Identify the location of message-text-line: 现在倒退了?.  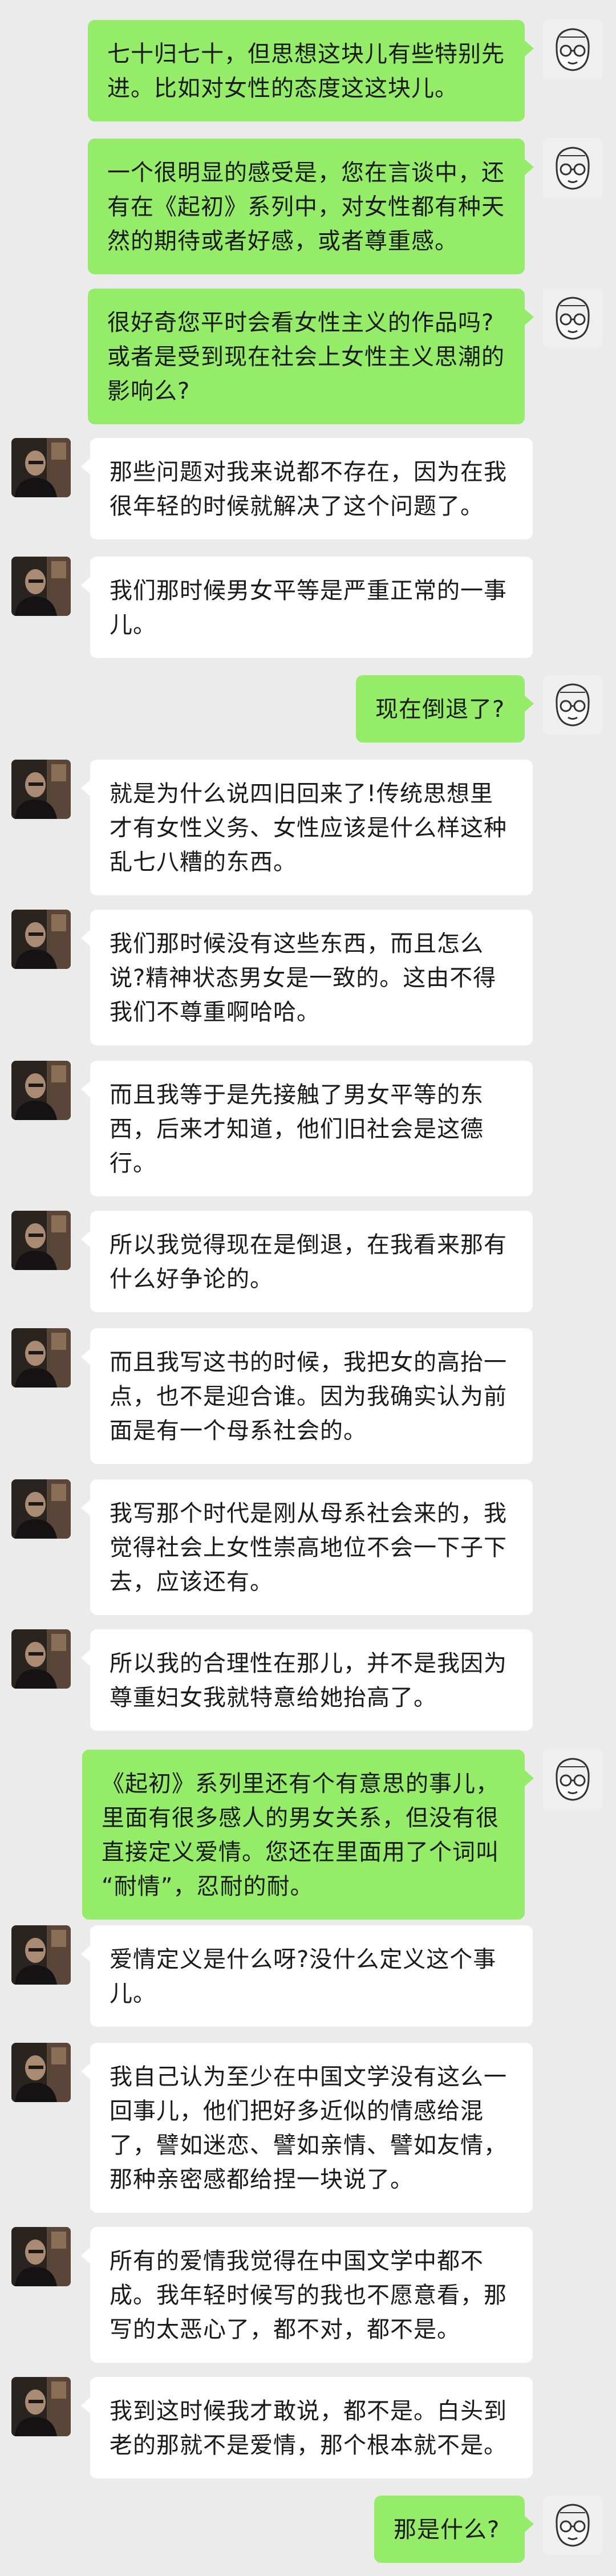
(440, 709).